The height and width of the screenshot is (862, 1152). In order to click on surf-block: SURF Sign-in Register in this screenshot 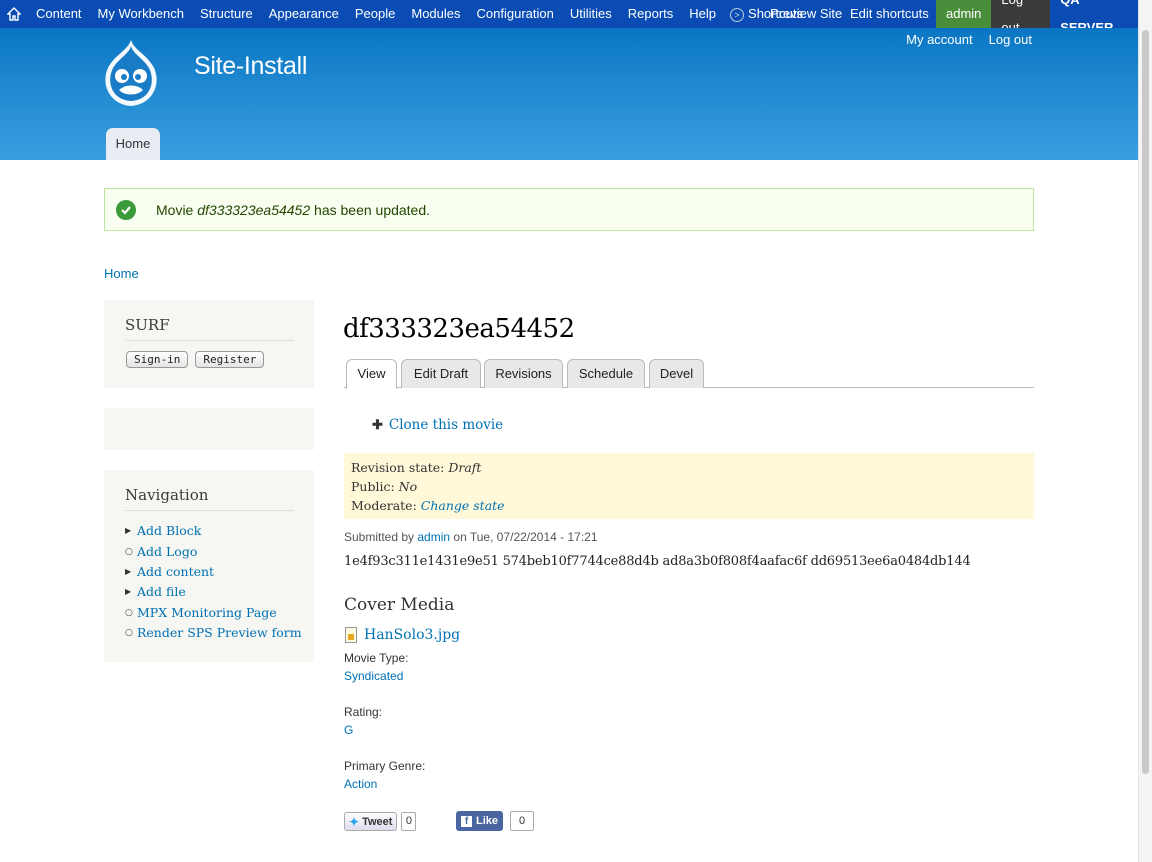, I will do `click(209, 344)`.